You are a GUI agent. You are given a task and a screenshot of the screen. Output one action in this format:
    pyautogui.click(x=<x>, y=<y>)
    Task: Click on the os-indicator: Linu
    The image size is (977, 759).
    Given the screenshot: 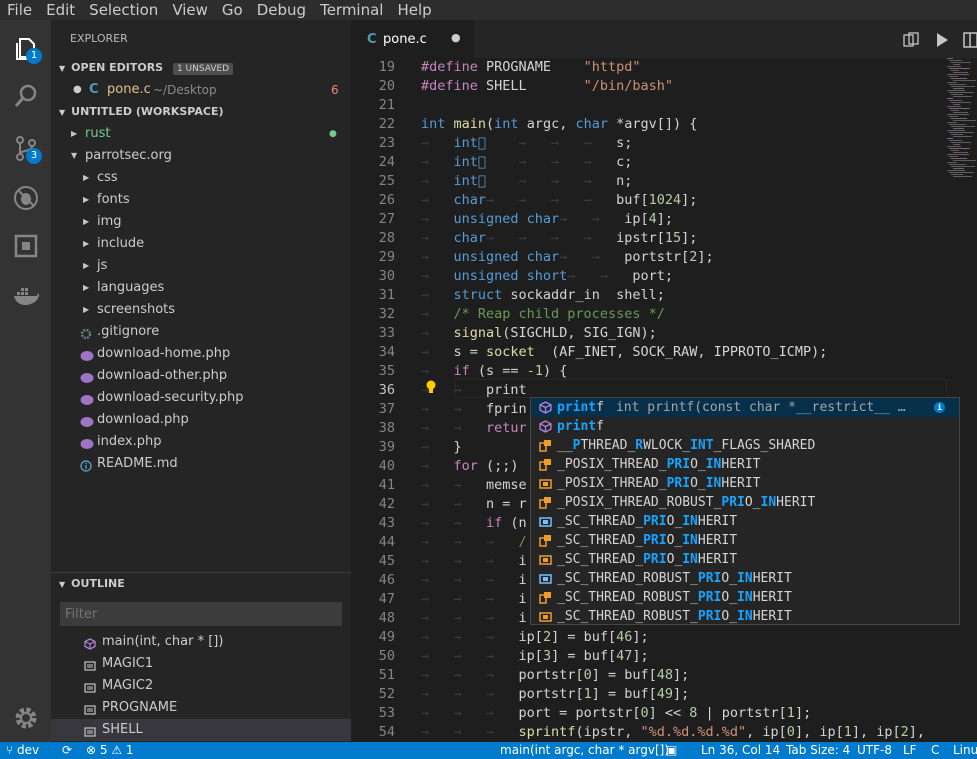 What is the action you would take?
    pyautogui.click(x=965, y=750)
    